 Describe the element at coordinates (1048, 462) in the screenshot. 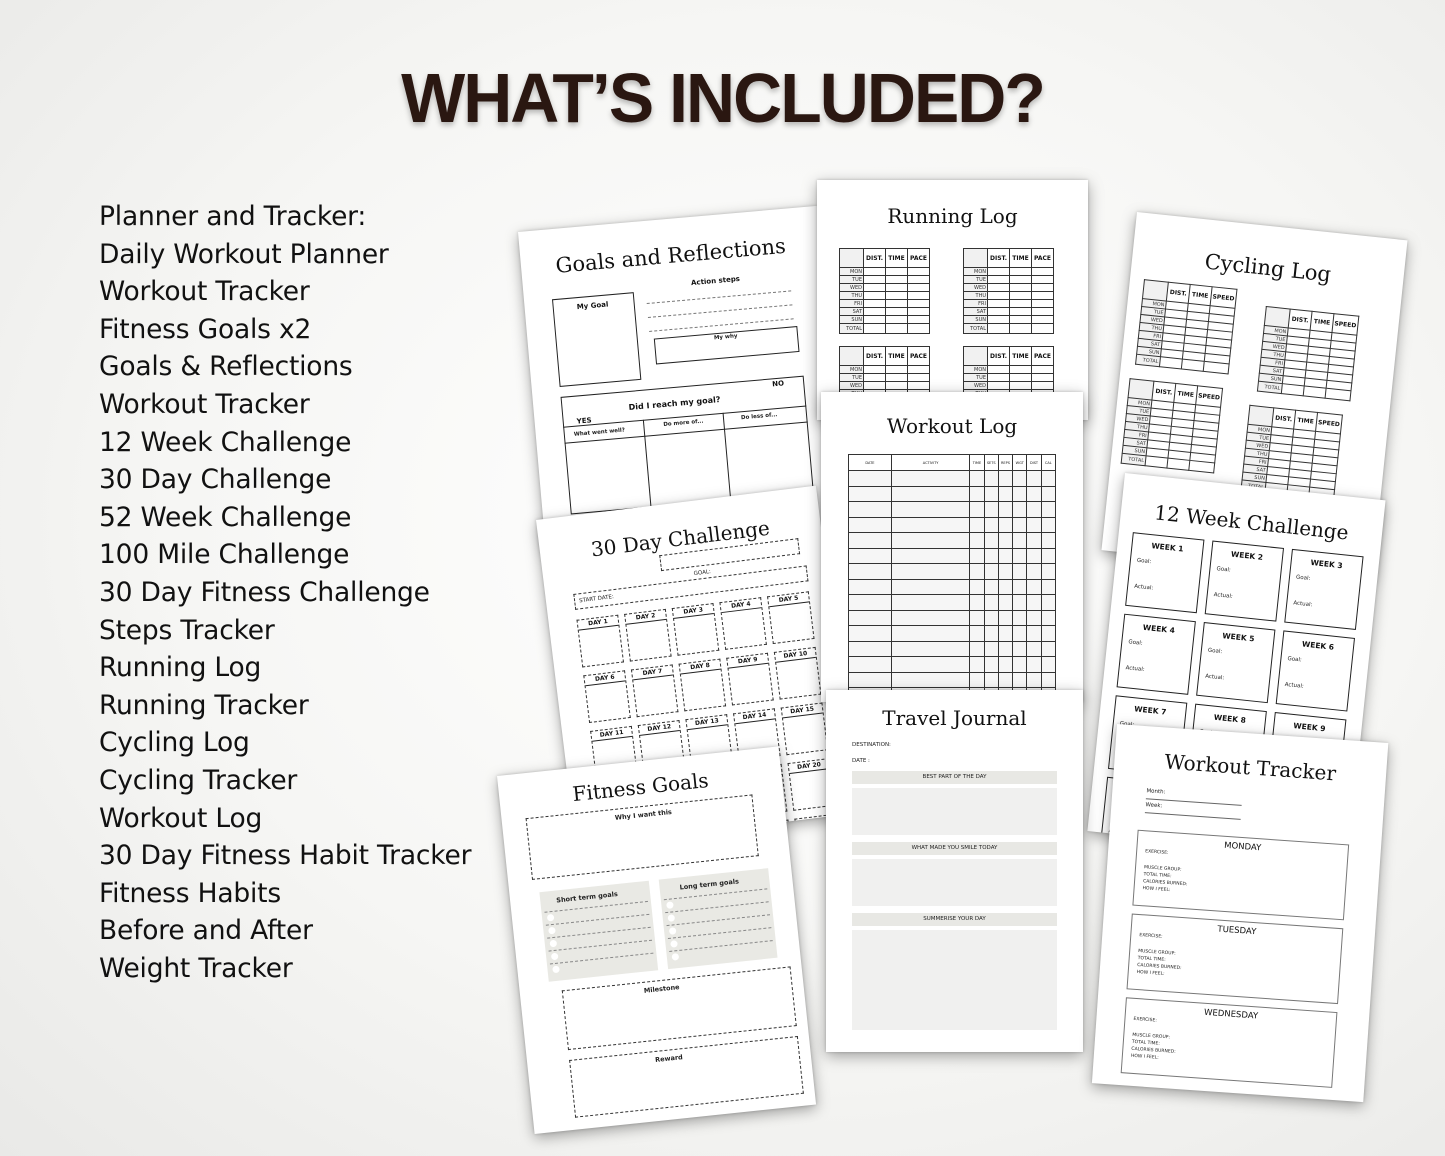

I see `column-header: CAL` at that location.